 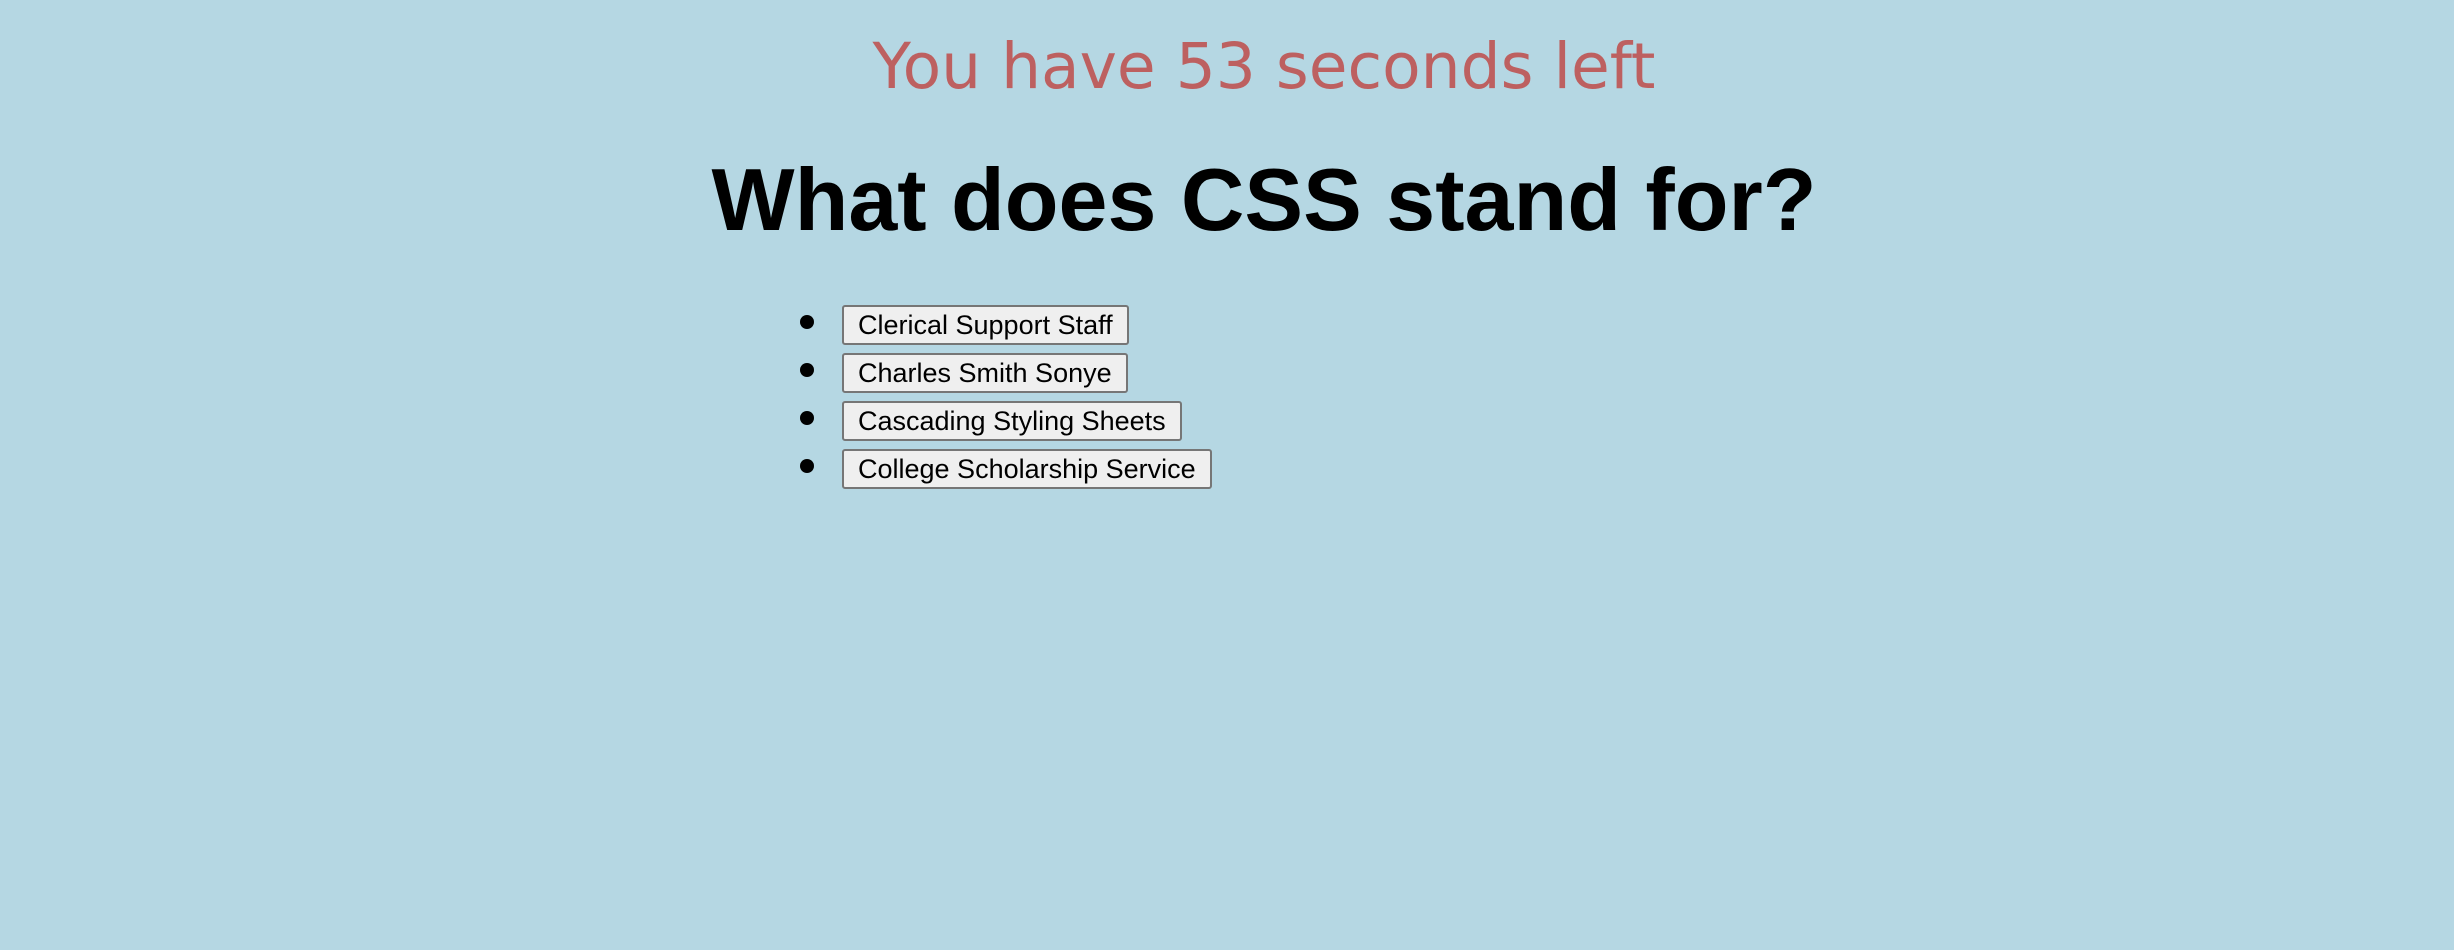 I want to click on answer-item: Charles Smith Sonye, so click(x=1006, y=374).